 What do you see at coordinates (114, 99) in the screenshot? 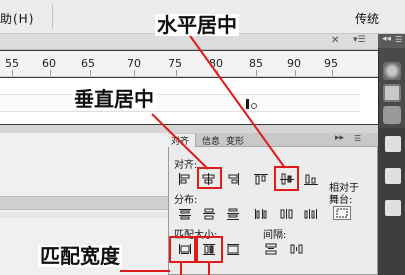
I see `annotation-vertical-center: 垂直居中` at bounding box center [114, 99].